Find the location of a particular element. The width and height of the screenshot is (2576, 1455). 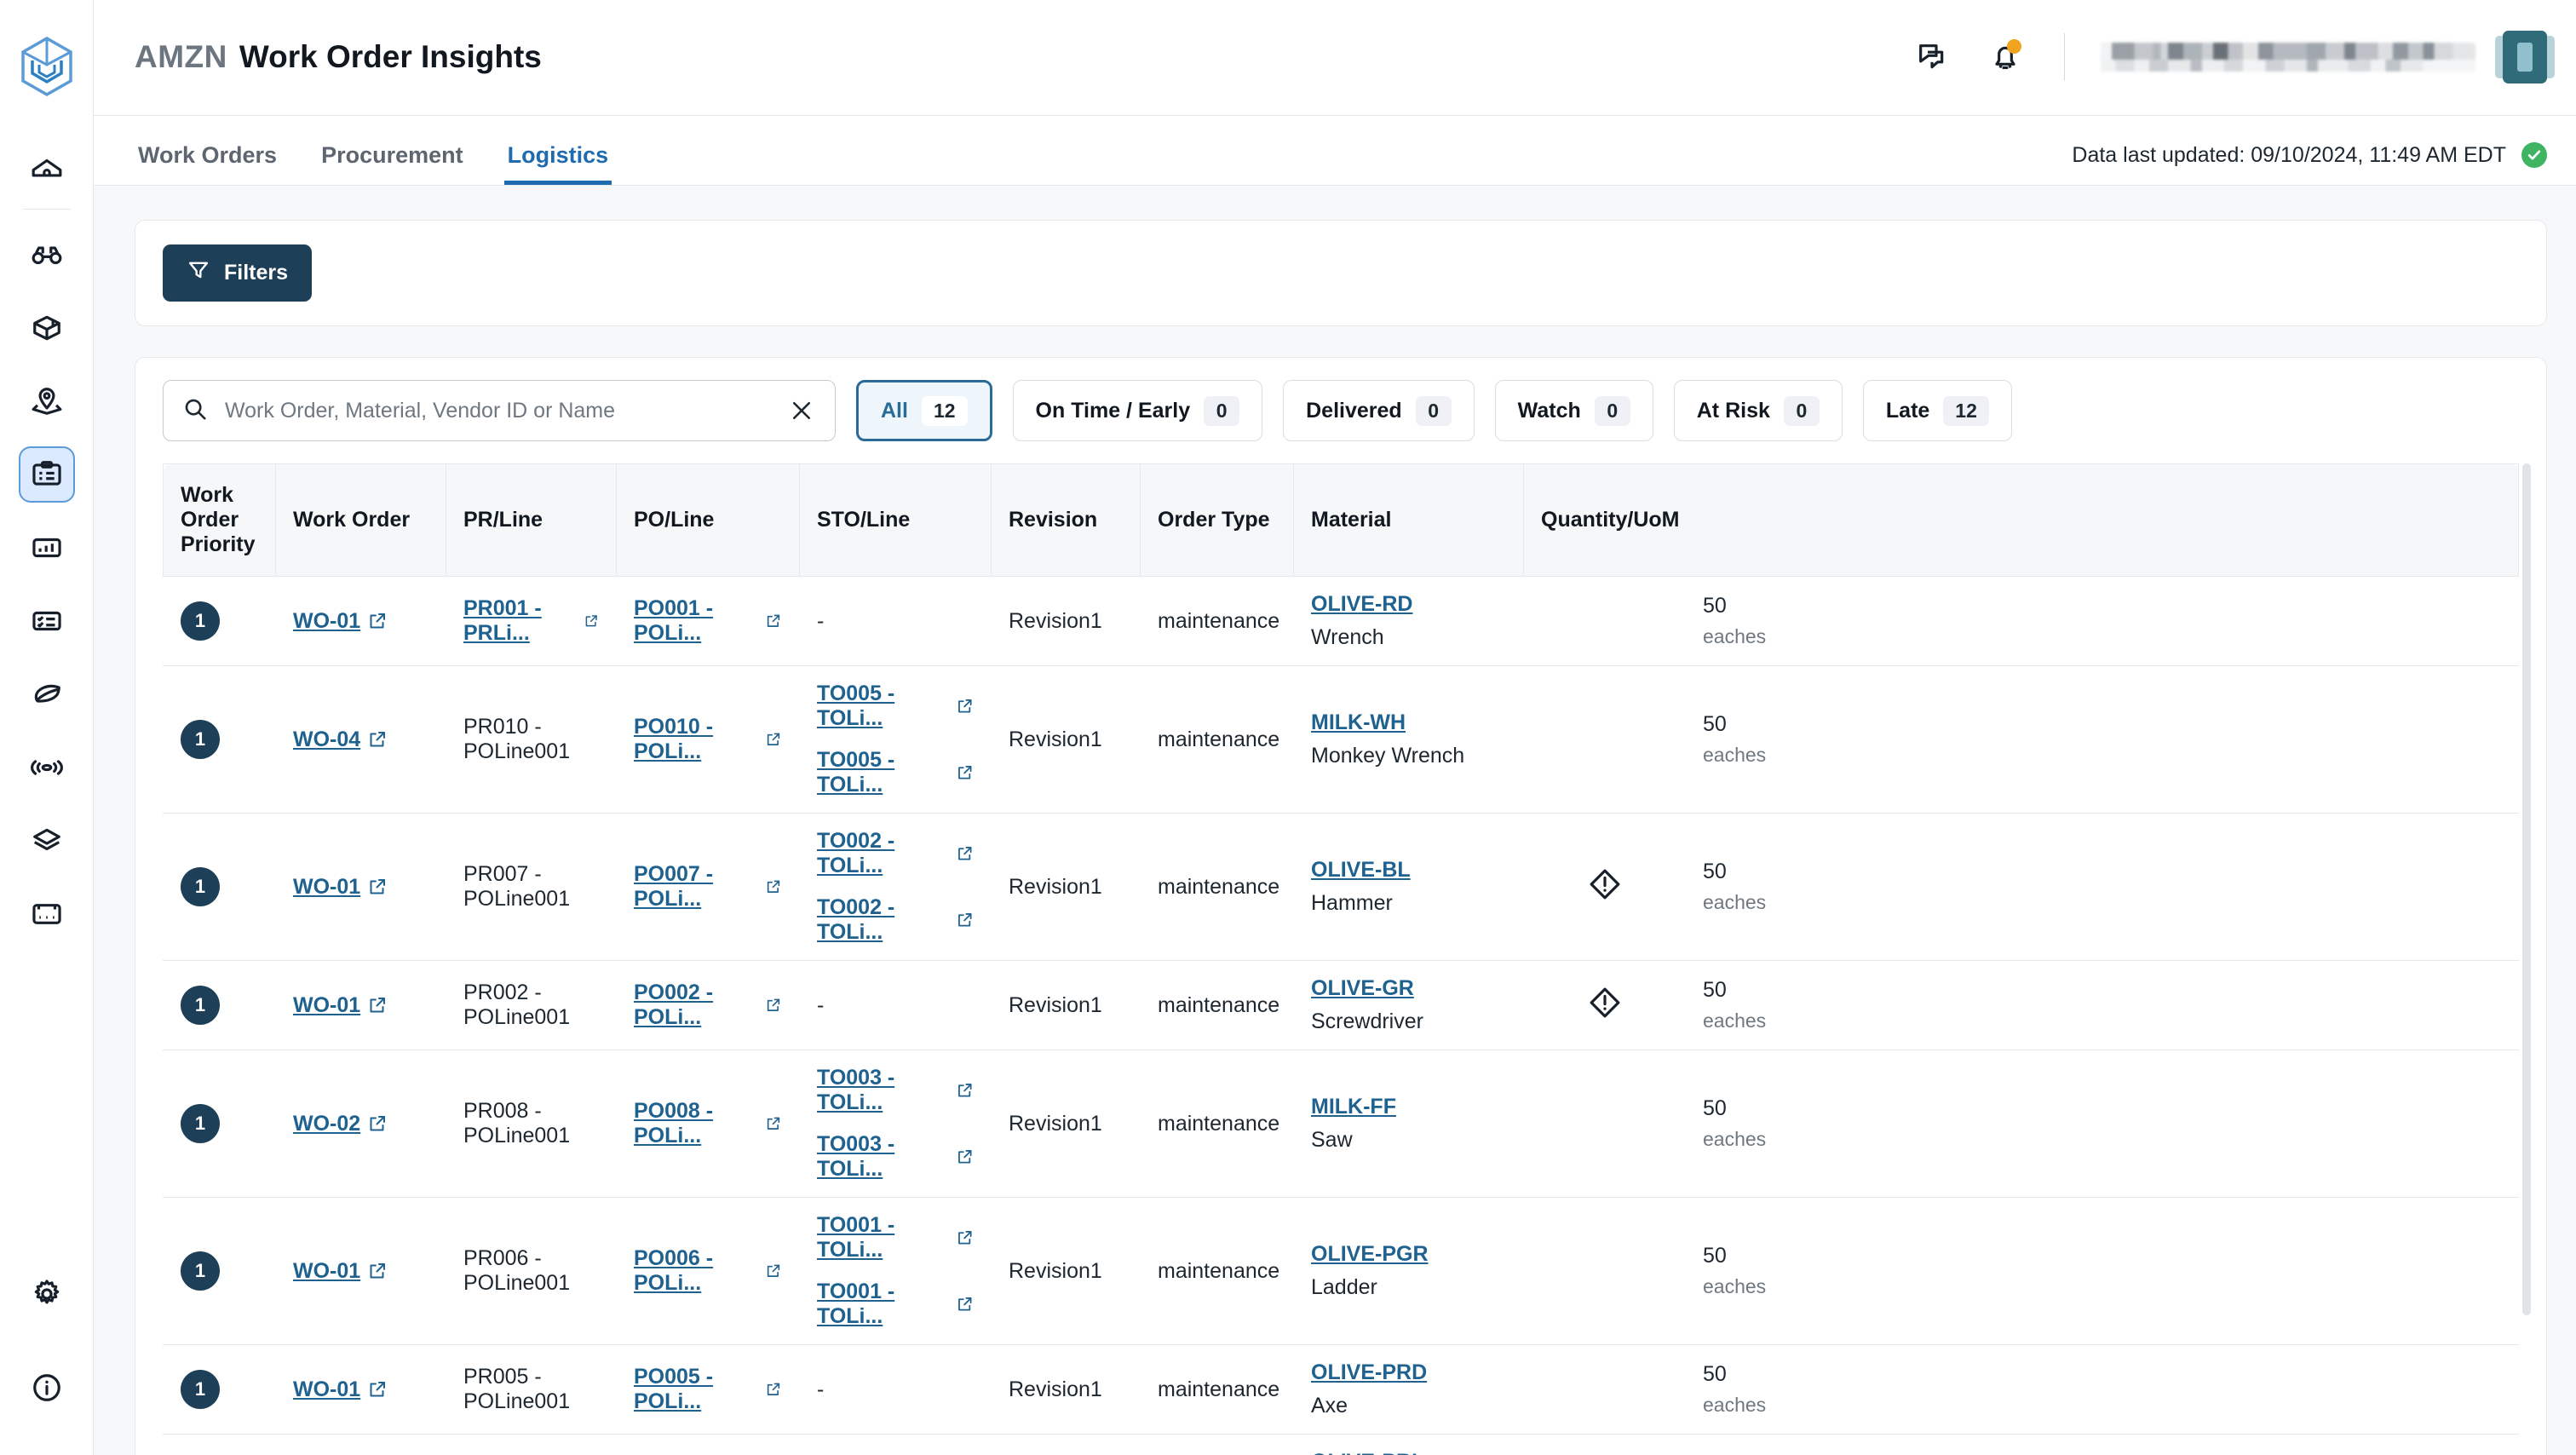

sidebar-item-tasks is located at coordinates (47, 621).